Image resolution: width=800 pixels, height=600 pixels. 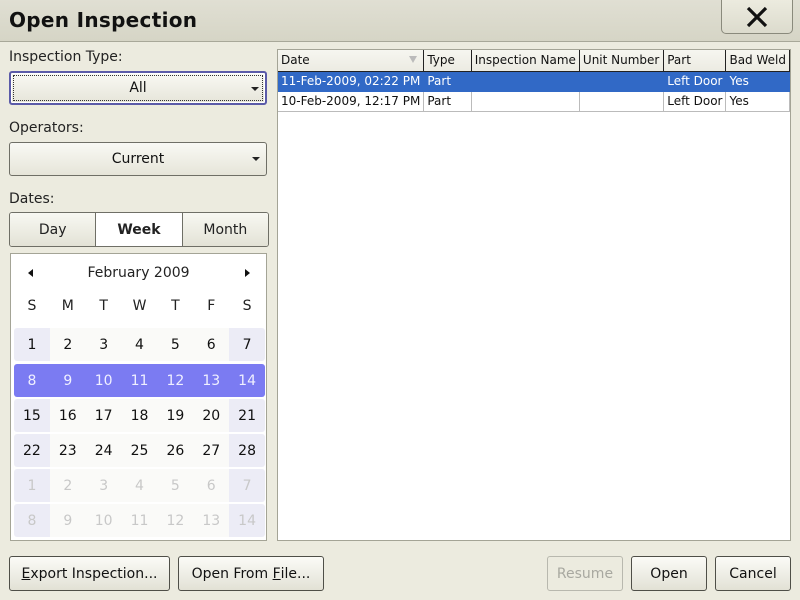 What do you see at coordinates (211, 450) in the screenshot?
I see `calendar-day: 27` at bounding box center [211, 450].